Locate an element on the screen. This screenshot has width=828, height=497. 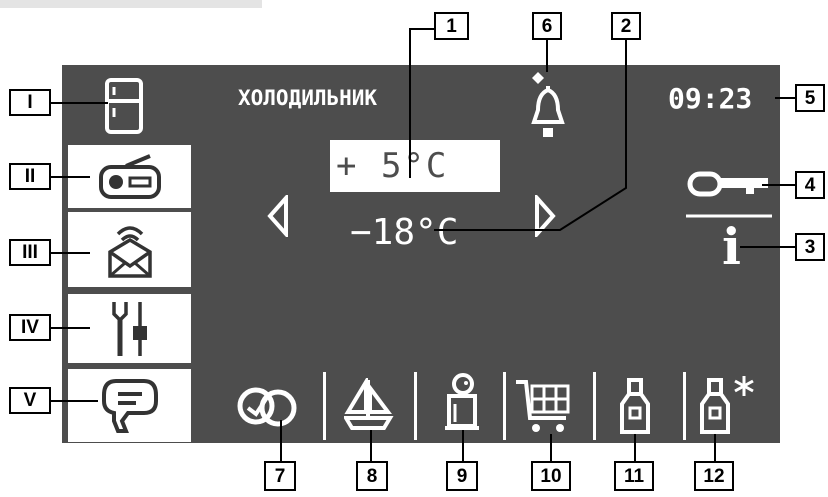
callout-8: 8 is located at coordinates (372, 476).